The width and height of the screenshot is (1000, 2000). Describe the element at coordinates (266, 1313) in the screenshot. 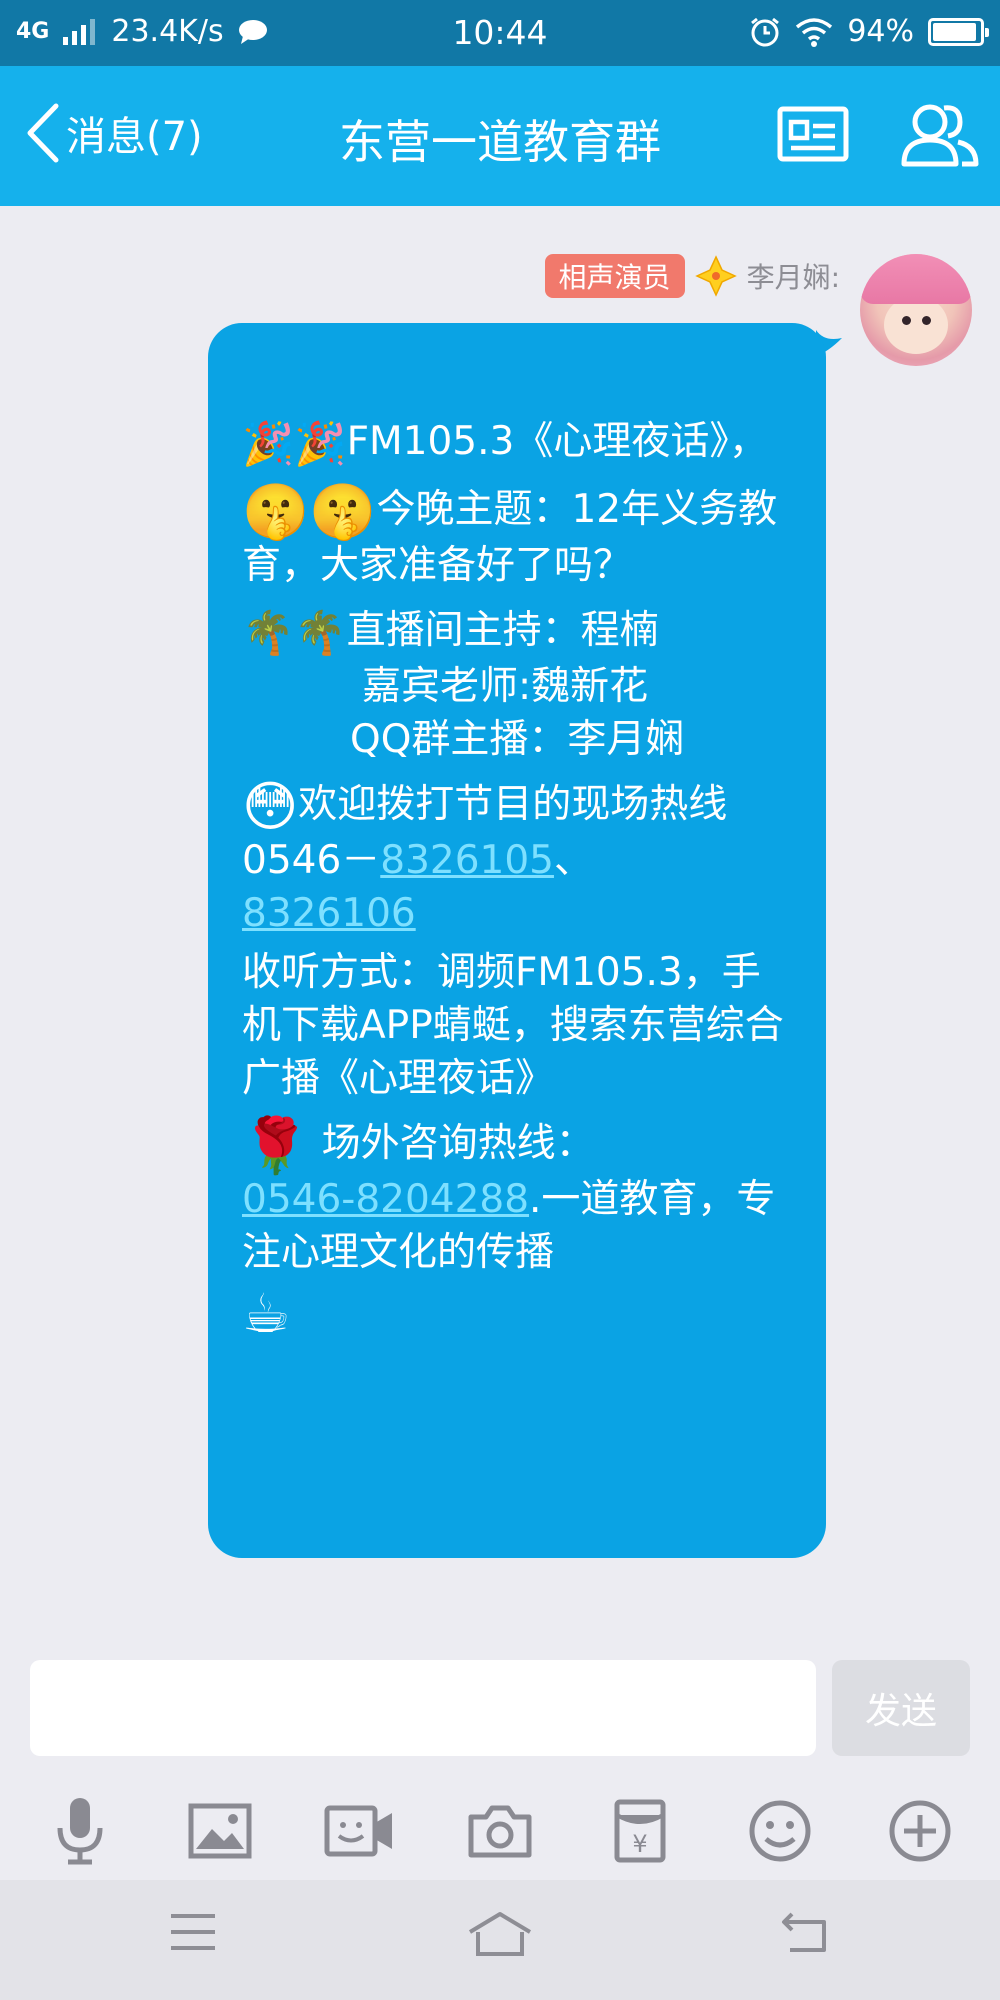

I see `coffee-icon: ☕` at that location.